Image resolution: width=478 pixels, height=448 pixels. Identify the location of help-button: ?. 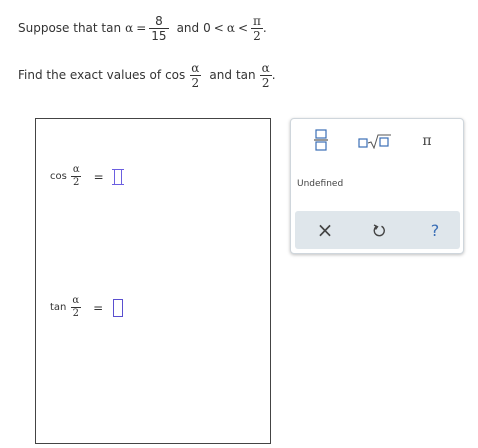
(435, 230).